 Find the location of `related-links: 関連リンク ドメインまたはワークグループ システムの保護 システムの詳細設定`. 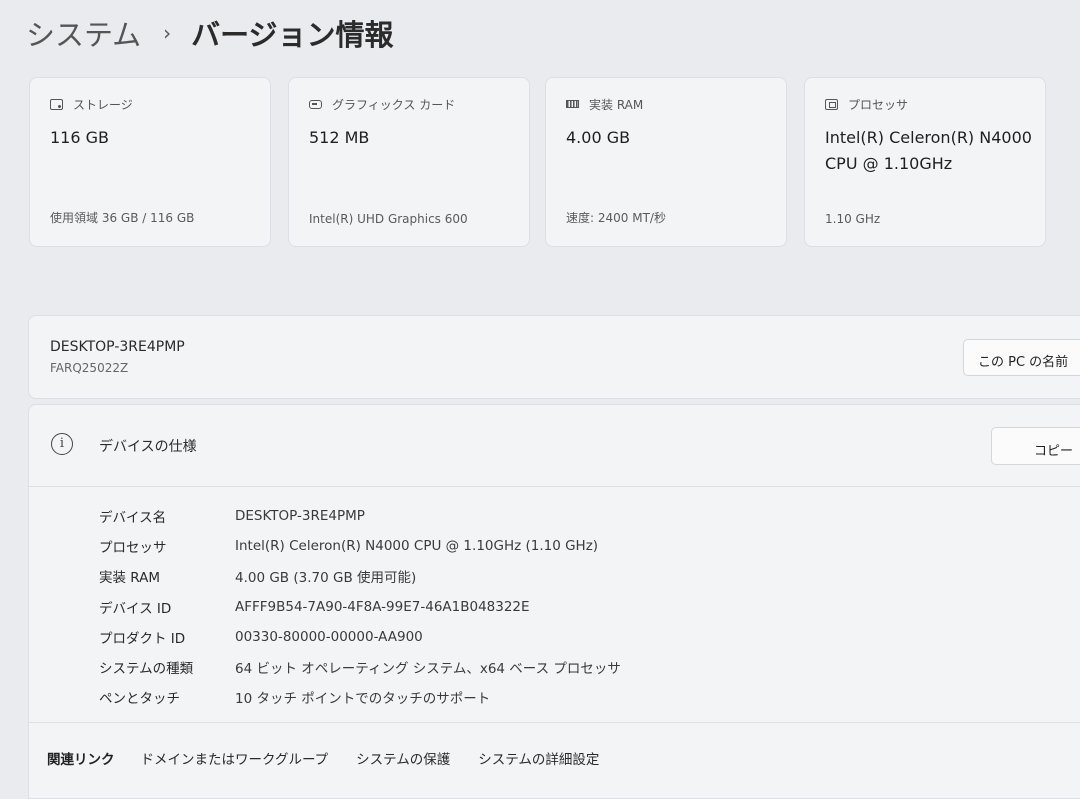

related-links: 関連リンク ドメインまたはワークグループ システムの保護 システムの詳細設定 is located at coordinates (554, 760).